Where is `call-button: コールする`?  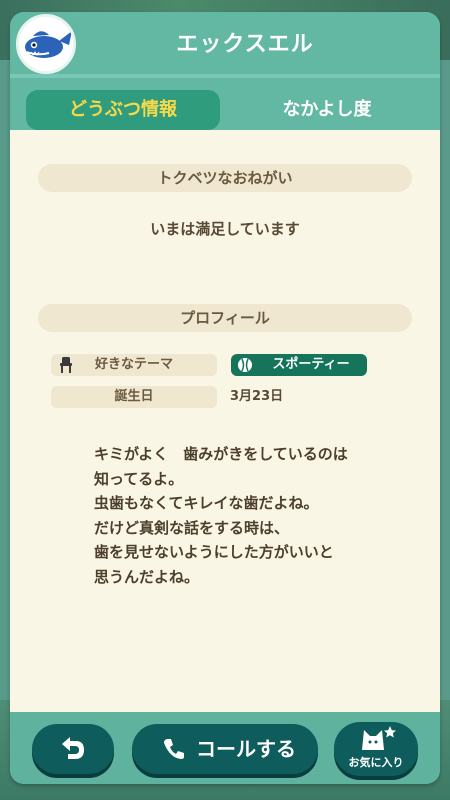 call-button: コールする is located at coordinates (225, 749).